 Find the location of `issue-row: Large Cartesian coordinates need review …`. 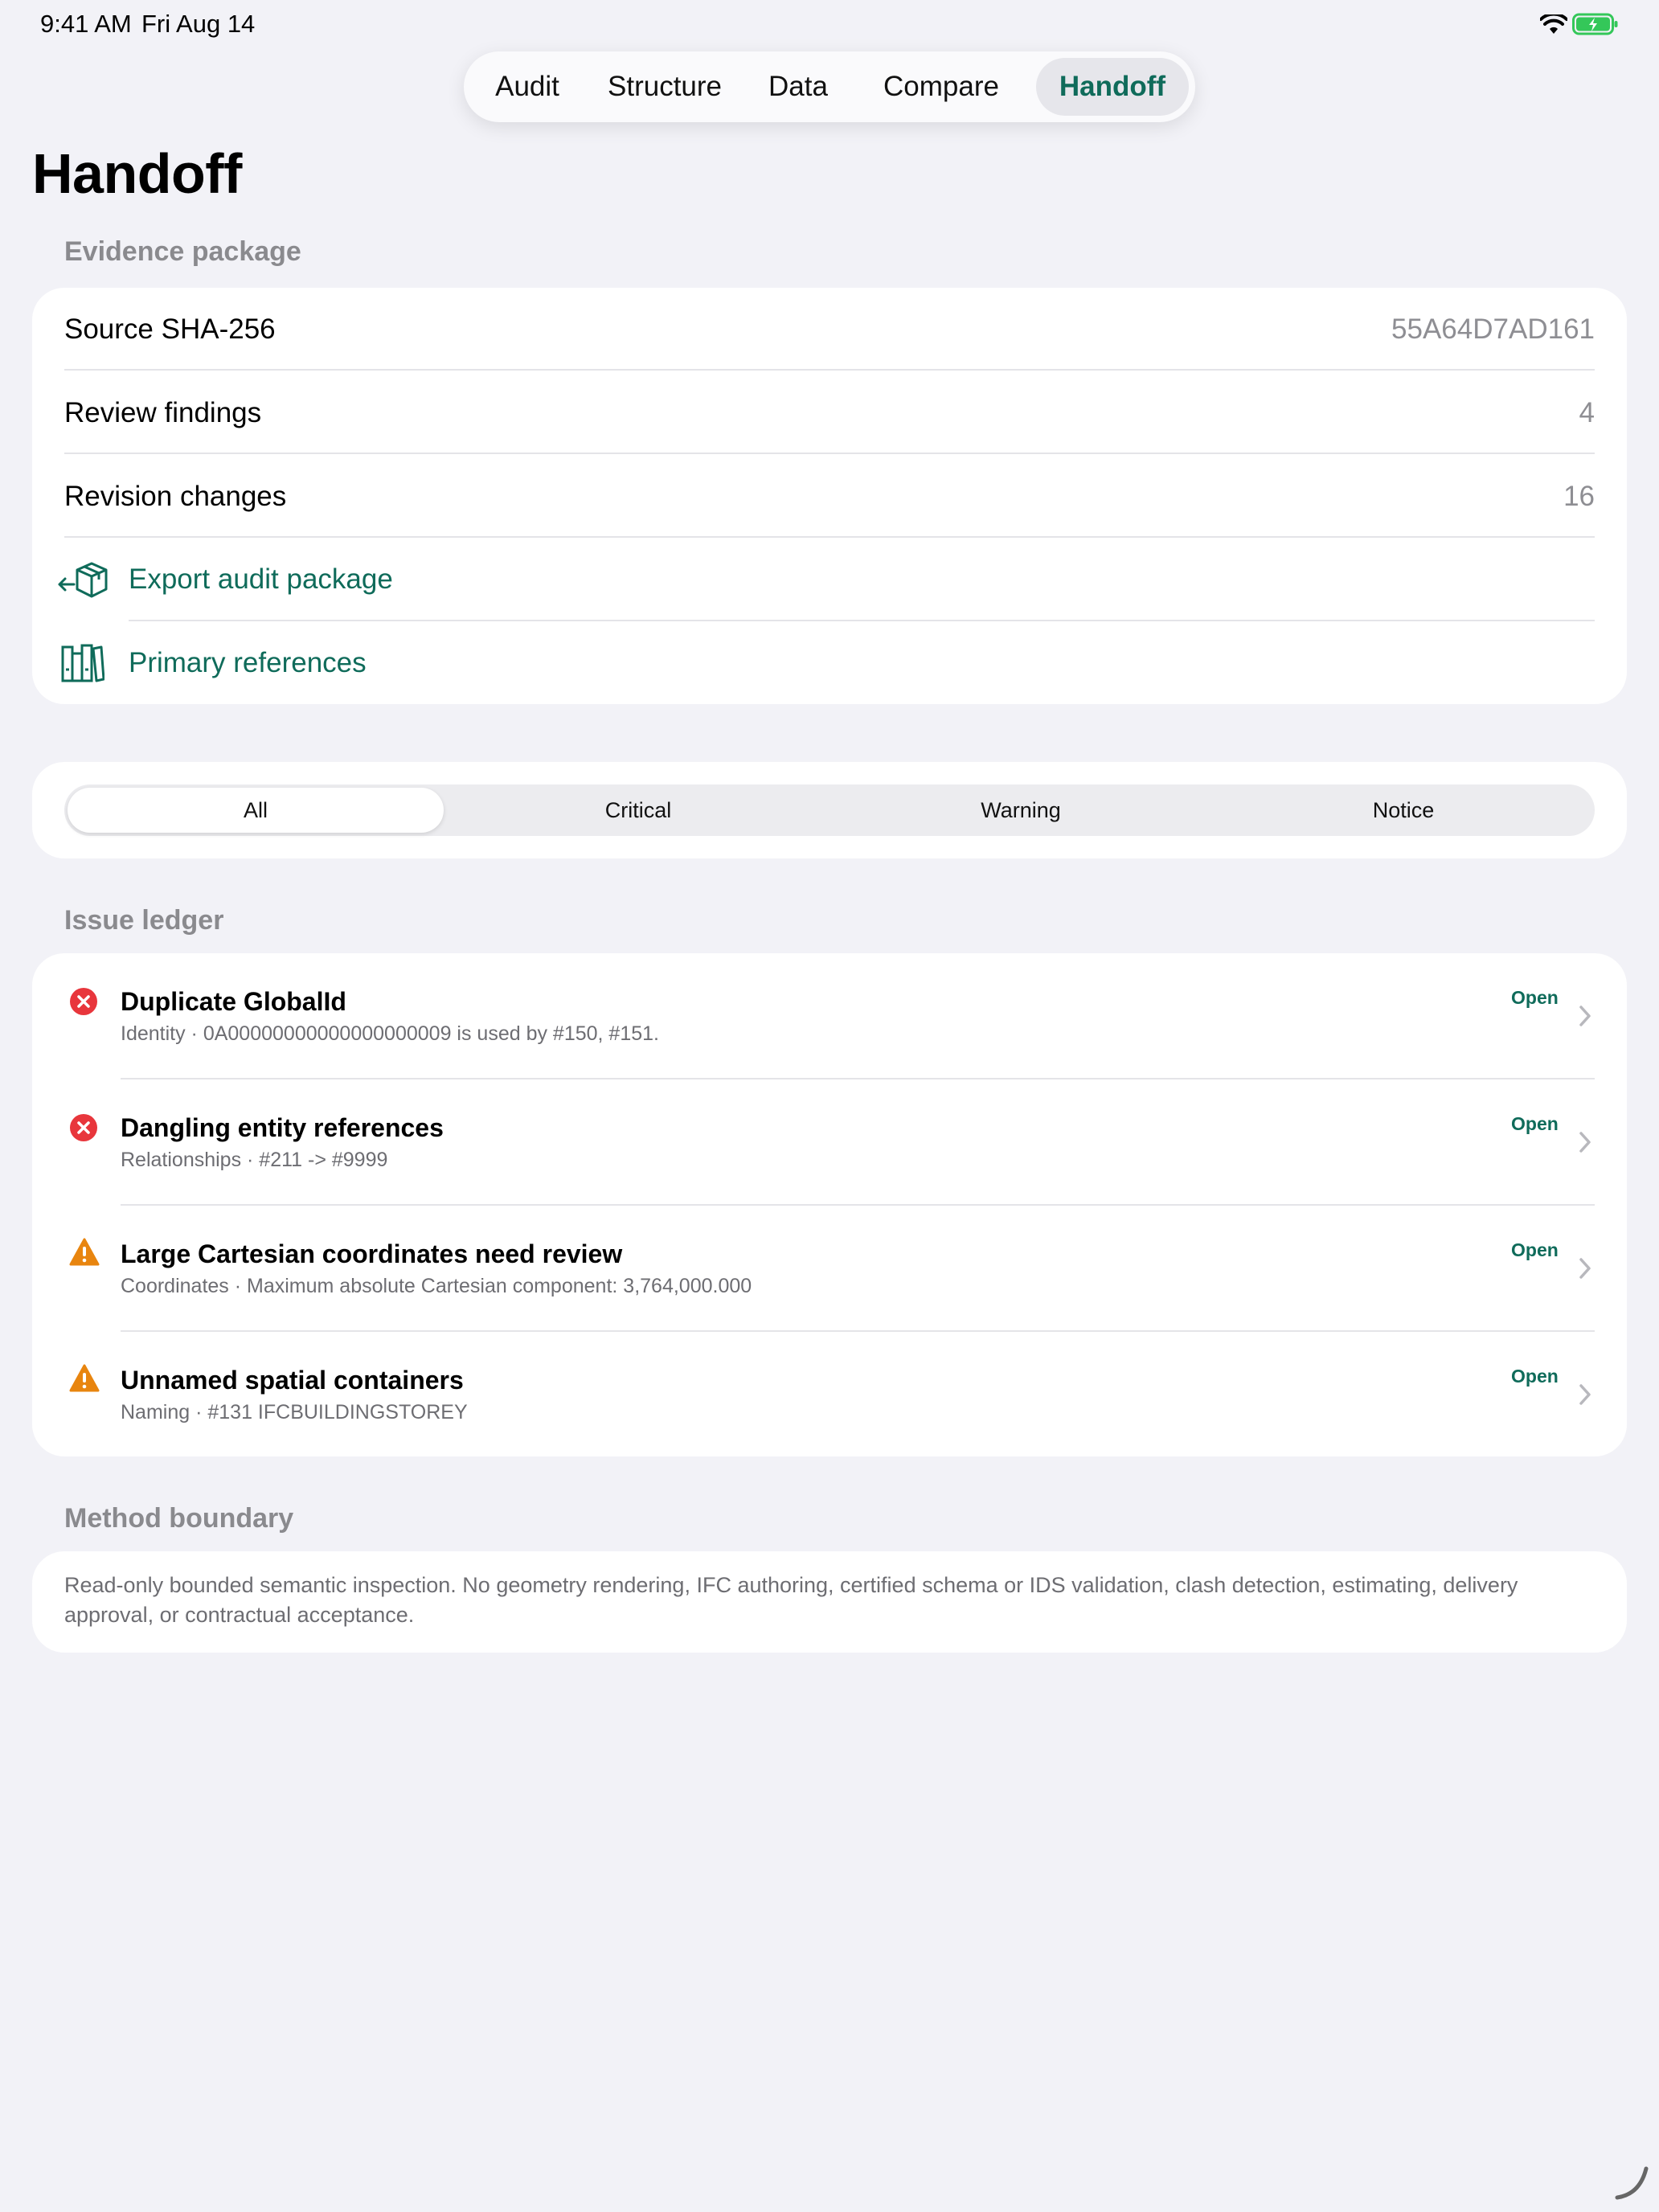

issue-row: Large Cartesian coordinates need review … is located at coordinates (829, 1268).